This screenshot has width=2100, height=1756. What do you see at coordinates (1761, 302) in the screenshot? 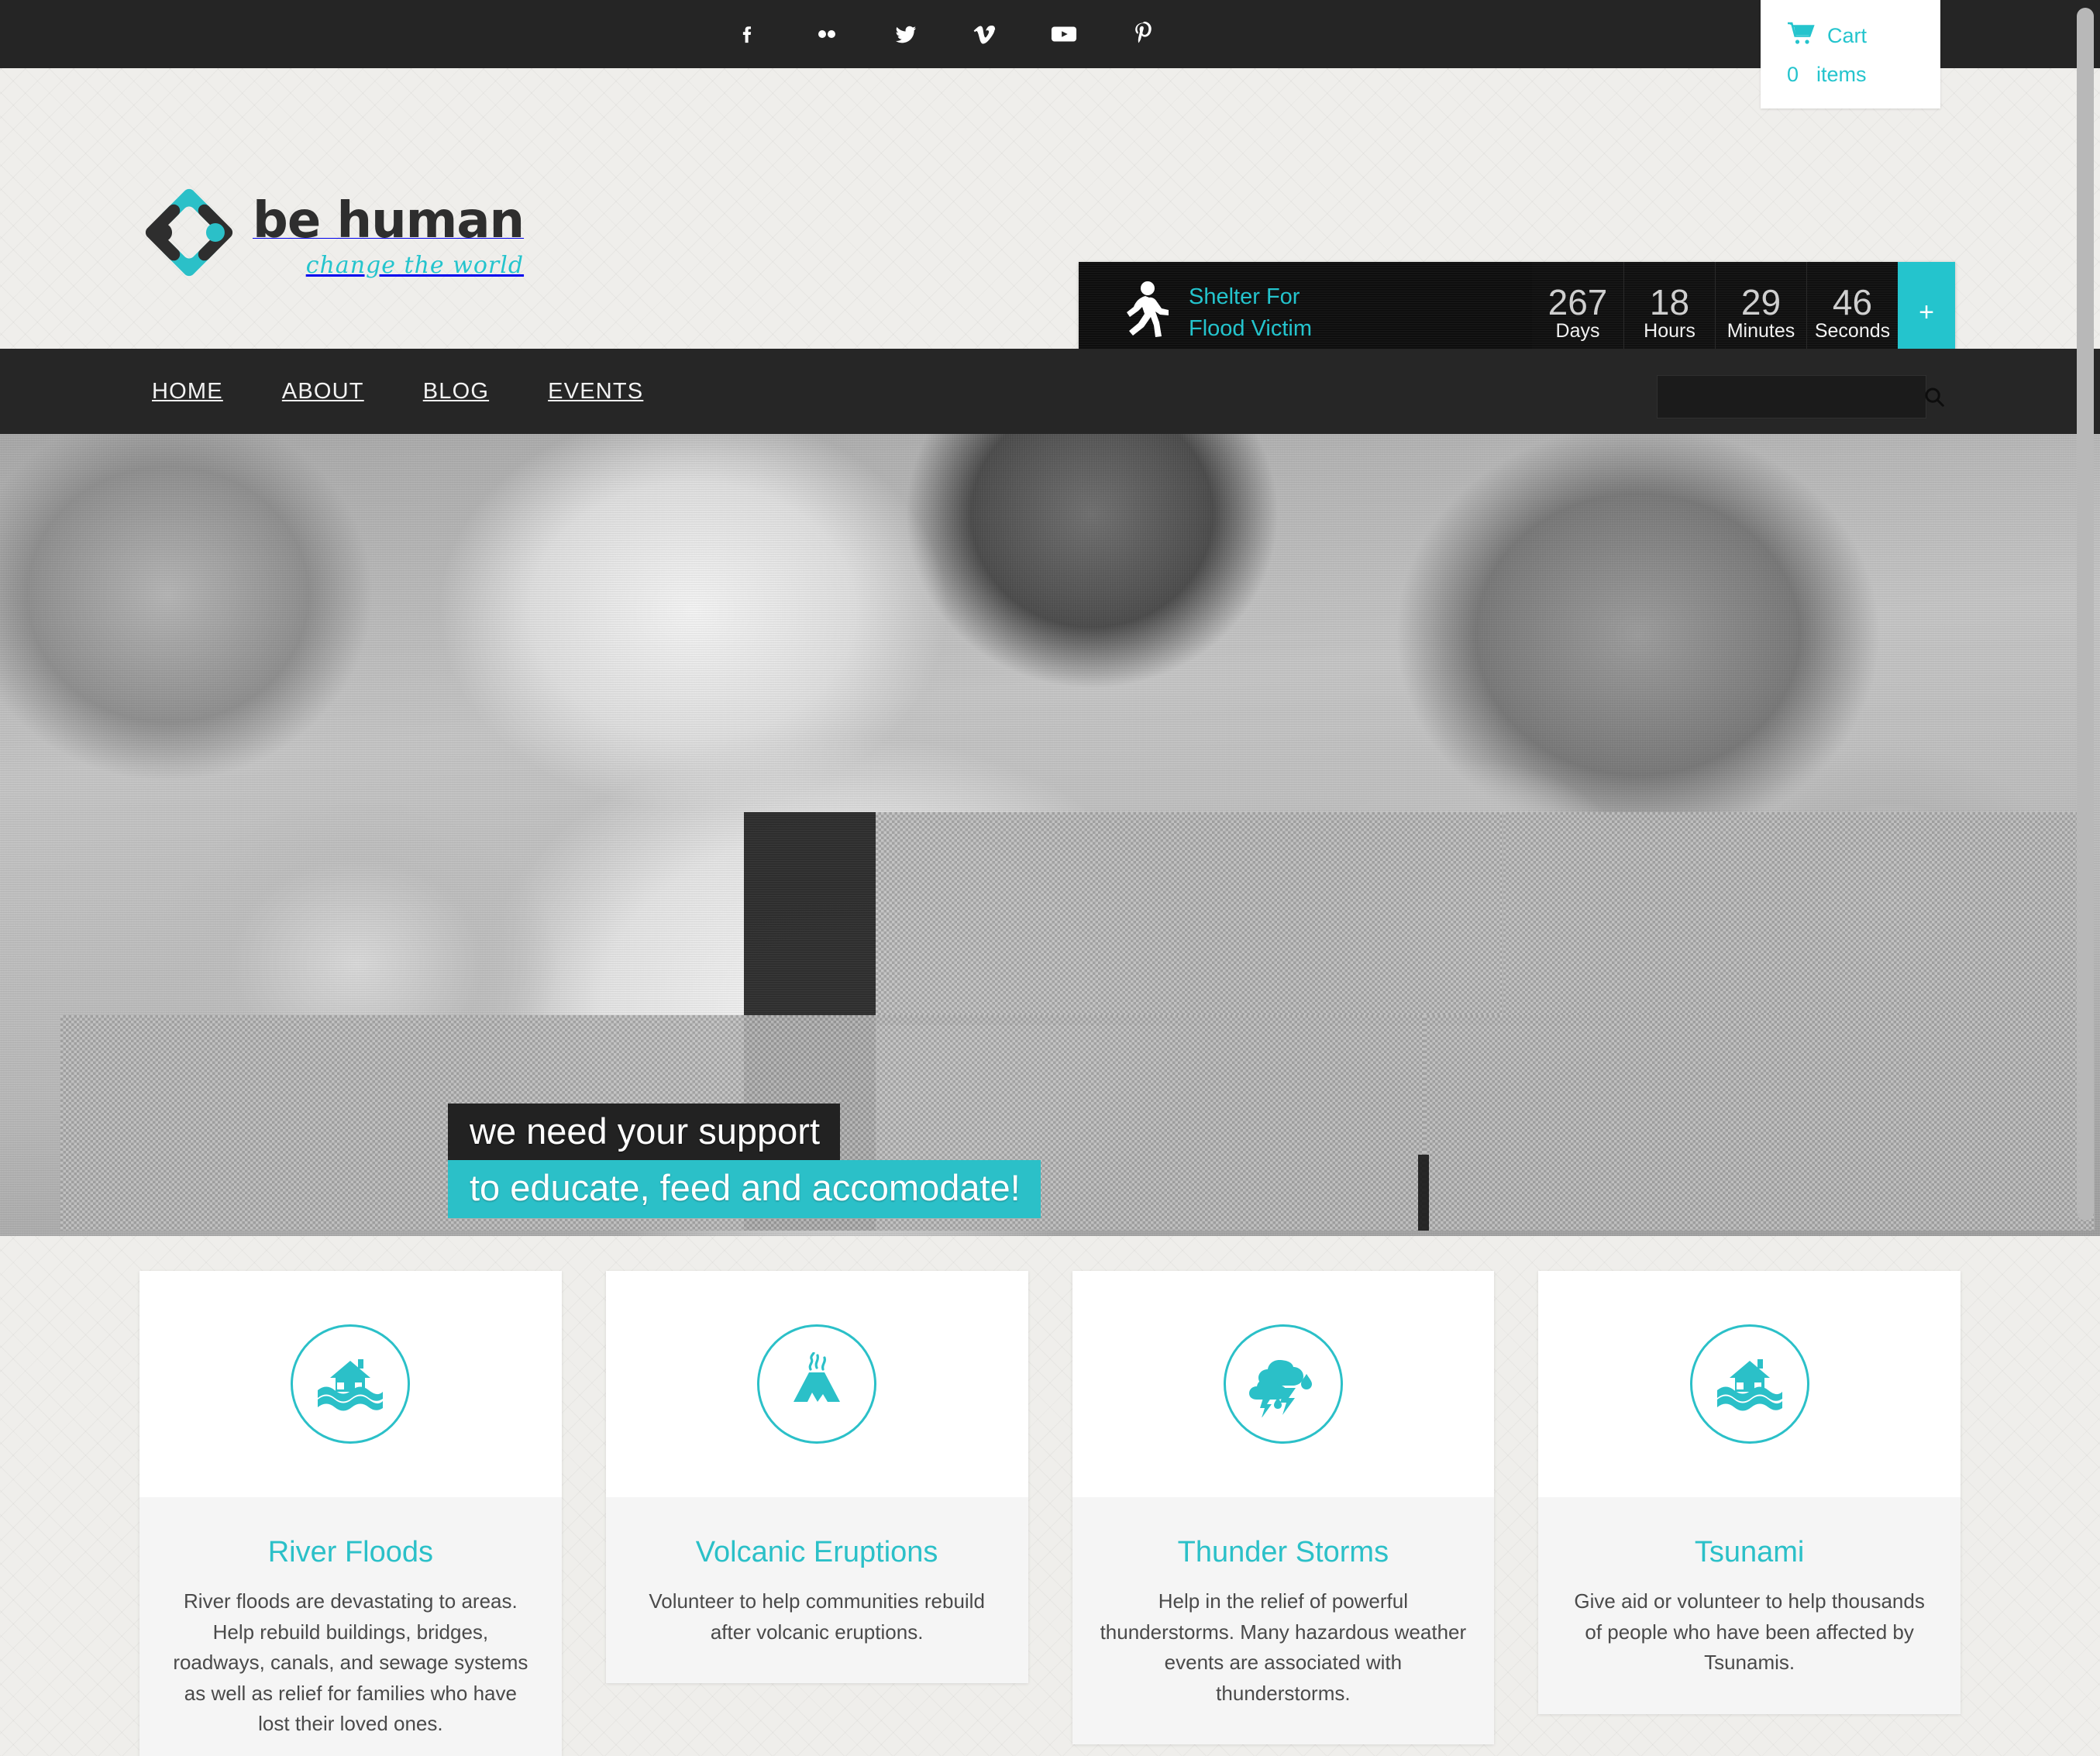
I see `countdown-minutes-value: 29` at bounding box center [1761, 302].